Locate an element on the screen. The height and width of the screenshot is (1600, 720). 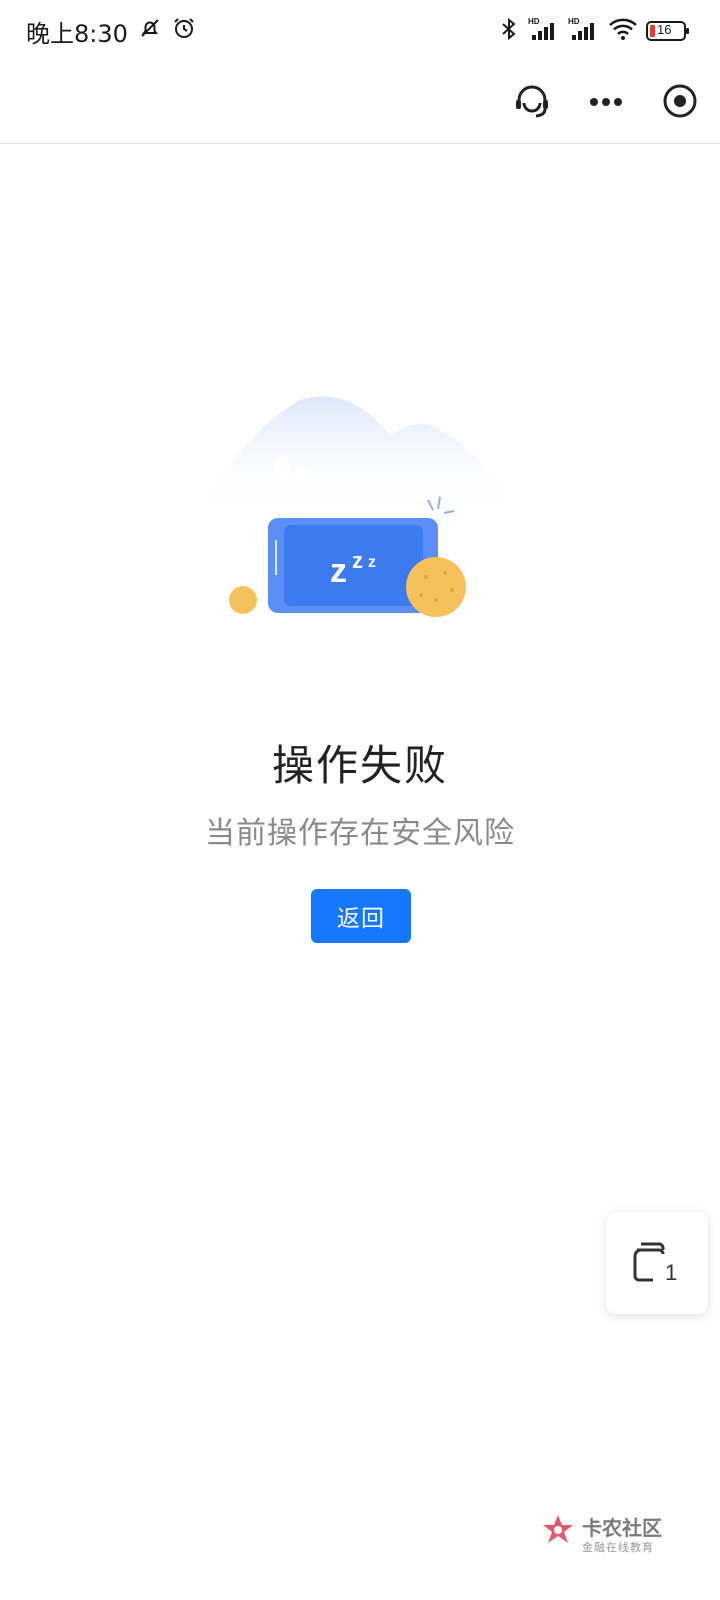
status-right: HD HD 16 is located at coordinates (594, 31).